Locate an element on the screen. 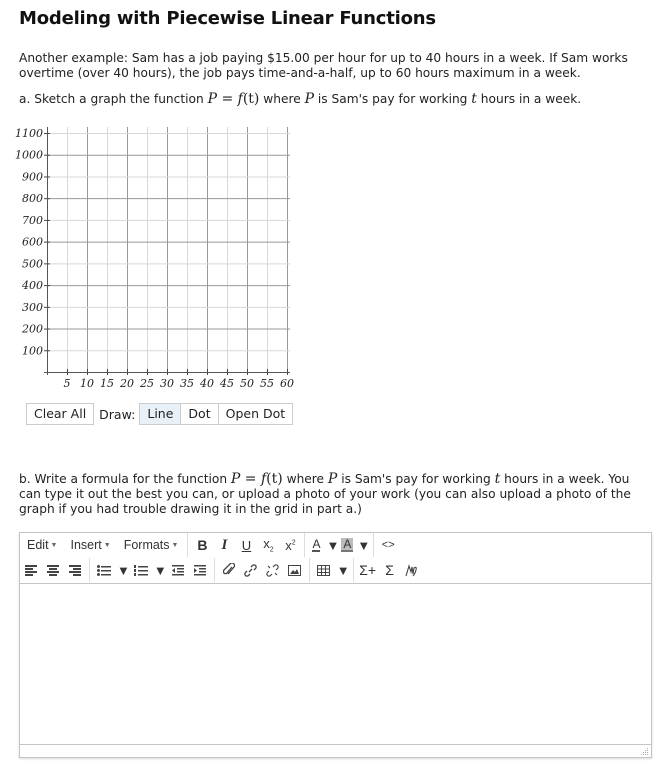 The height and width of the screenshot is (768, 672). image-icon is located at coordinates (295, 570).